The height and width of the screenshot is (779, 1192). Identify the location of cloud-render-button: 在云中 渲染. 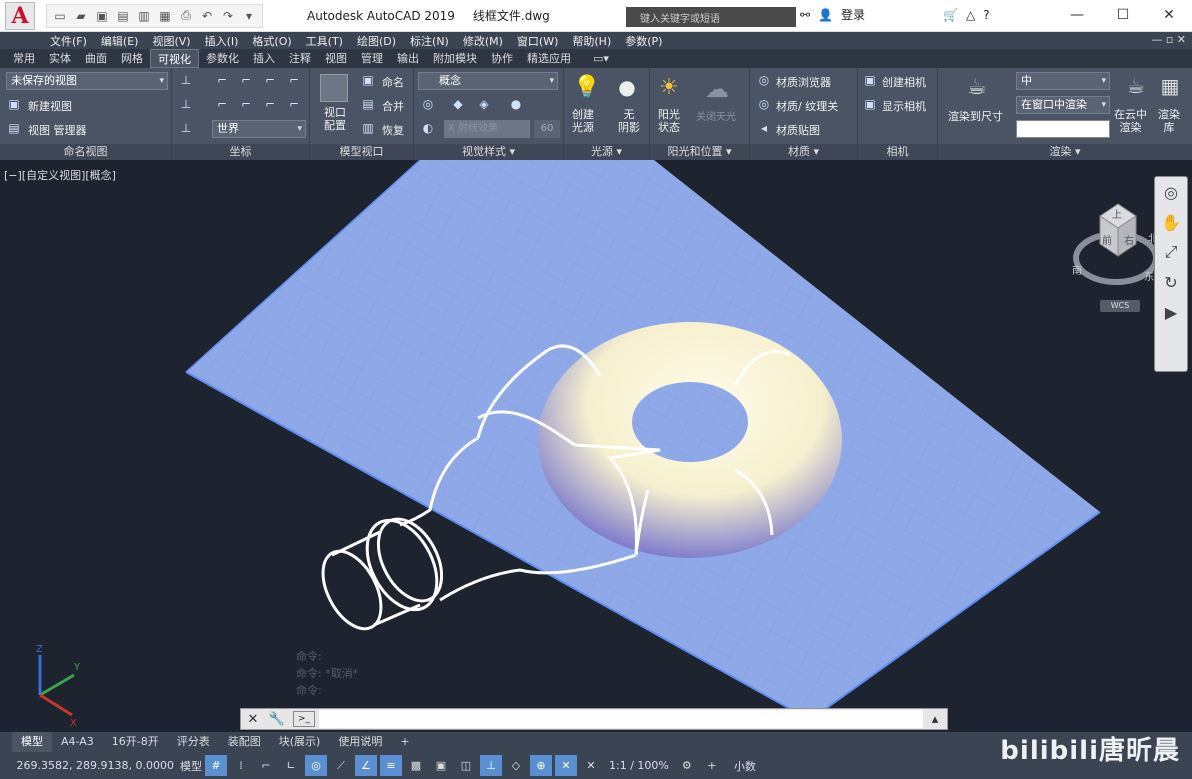
(1130, 121).